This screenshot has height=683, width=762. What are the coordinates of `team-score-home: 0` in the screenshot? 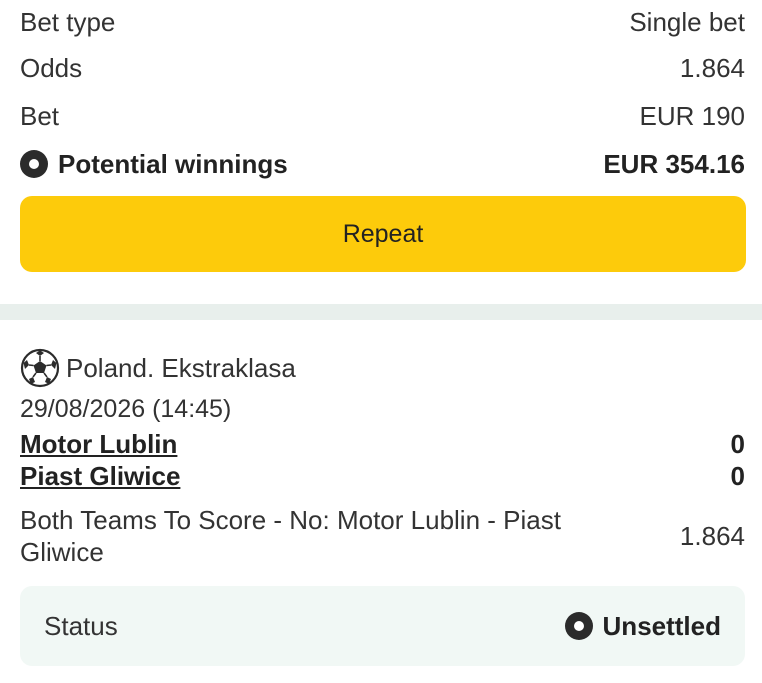 It's located at (737, 444).